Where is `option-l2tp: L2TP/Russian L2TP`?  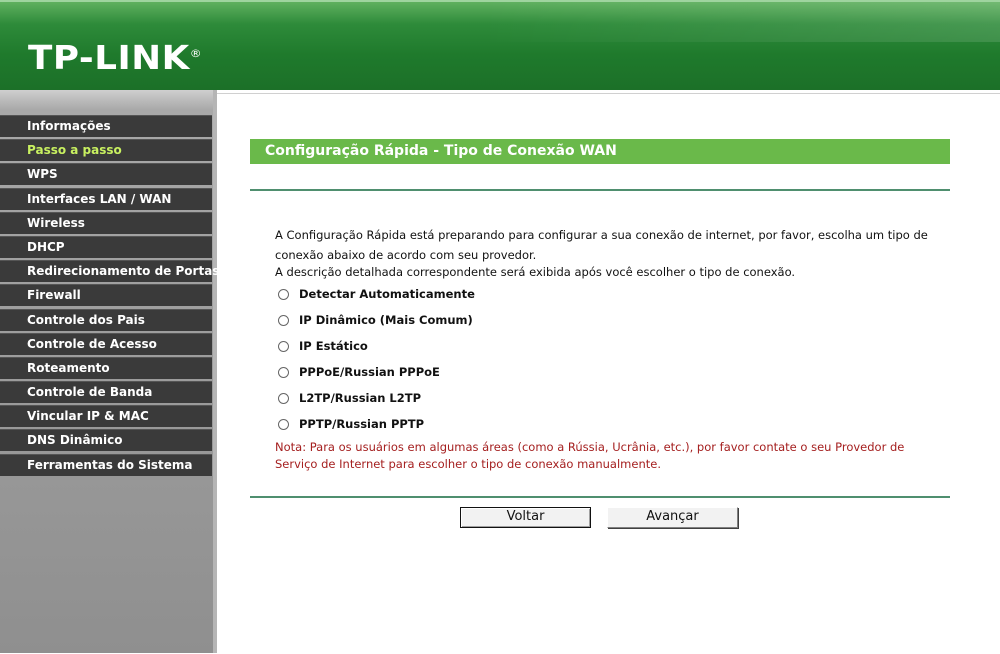 option-l2tp: L2TP/Russian L2TP is located at coordinates (349, 398).